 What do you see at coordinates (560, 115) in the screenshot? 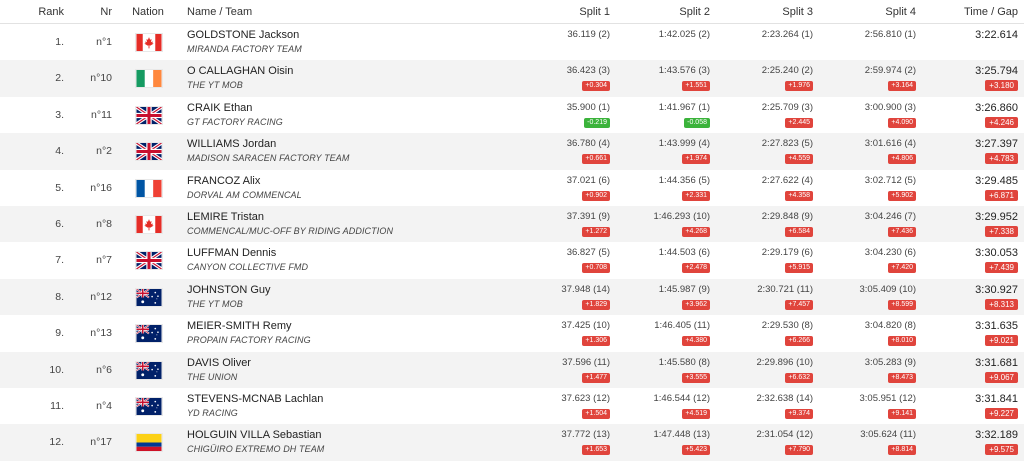
I see `split-1-cell: 35.900 (1) -0.219` at bounding box center [560, 115].